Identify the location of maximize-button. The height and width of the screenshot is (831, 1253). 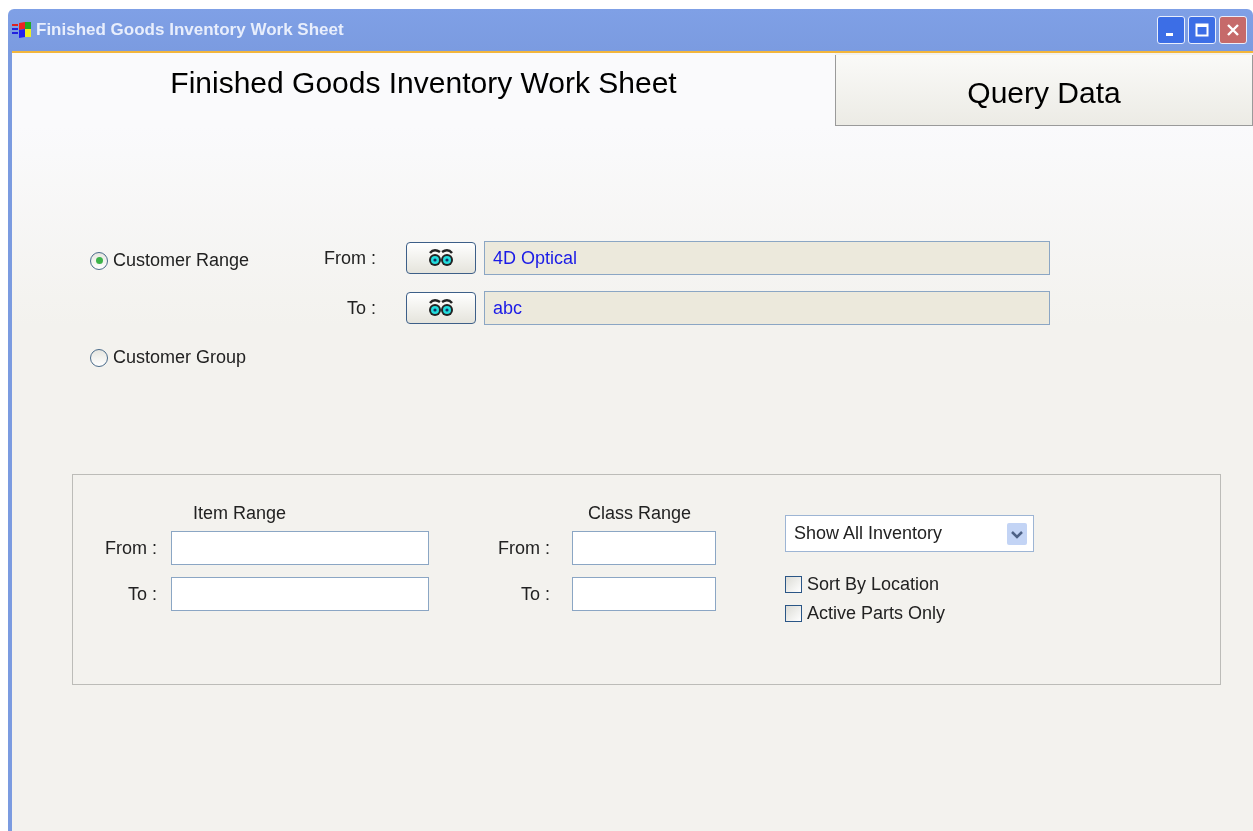
(1202, 30).